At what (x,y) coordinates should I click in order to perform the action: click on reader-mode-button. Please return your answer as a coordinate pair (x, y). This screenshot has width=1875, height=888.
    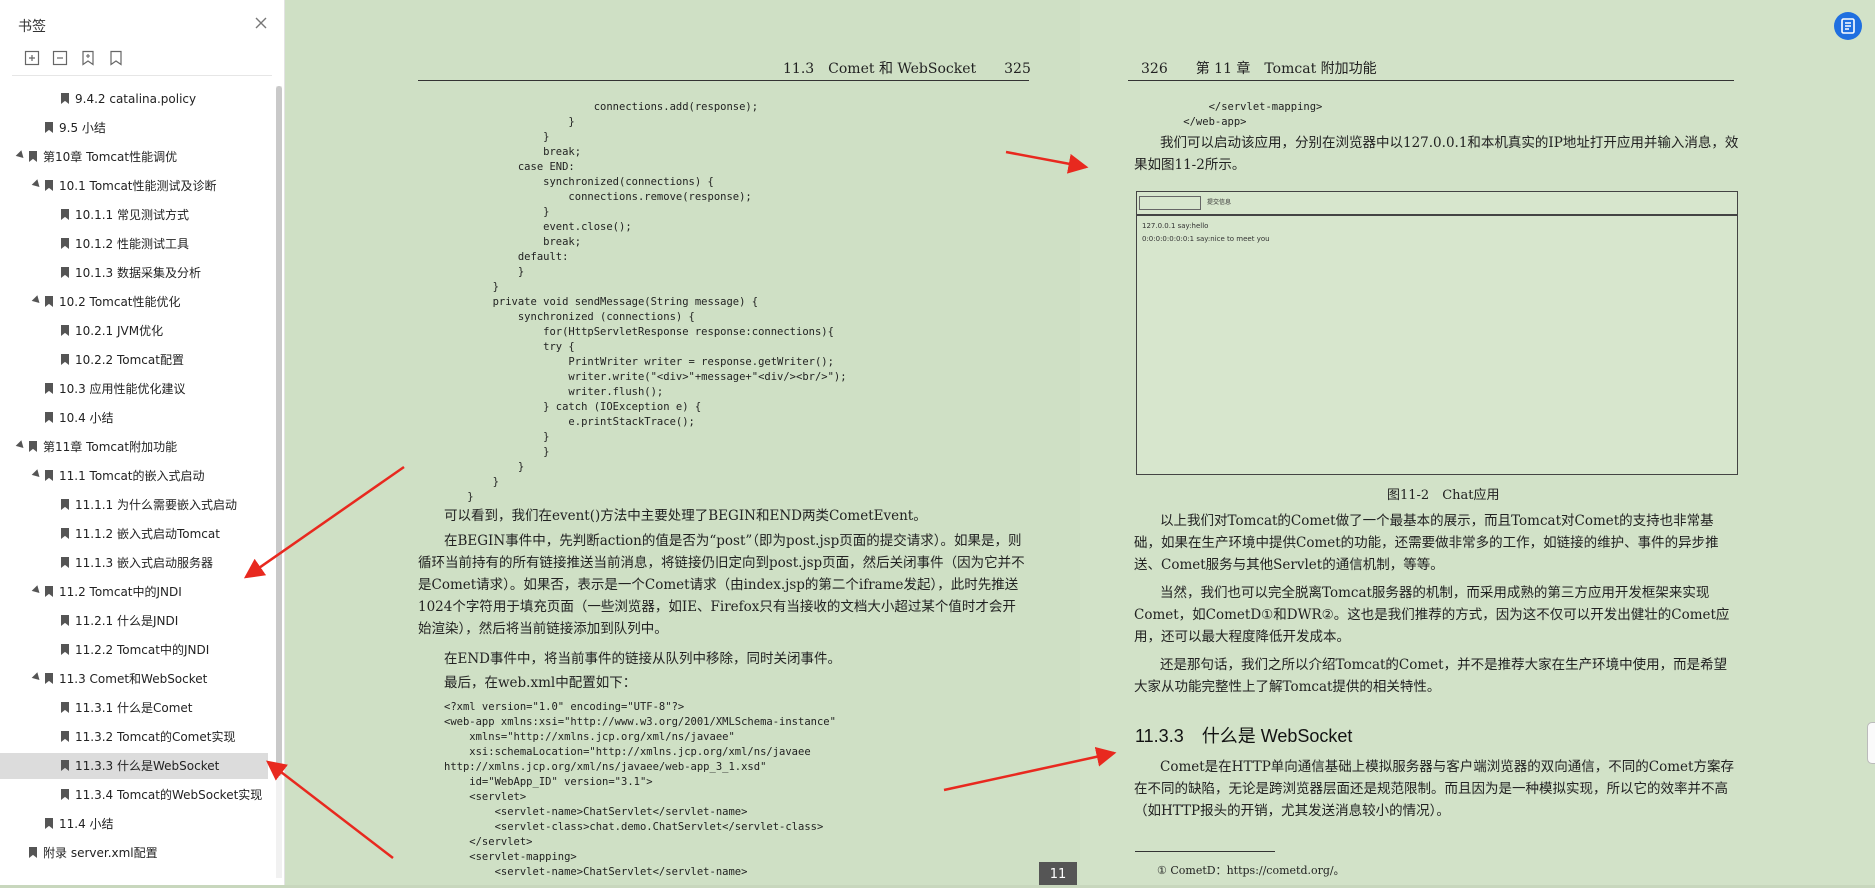
    Looking at the image, I should click on (1848, 26).